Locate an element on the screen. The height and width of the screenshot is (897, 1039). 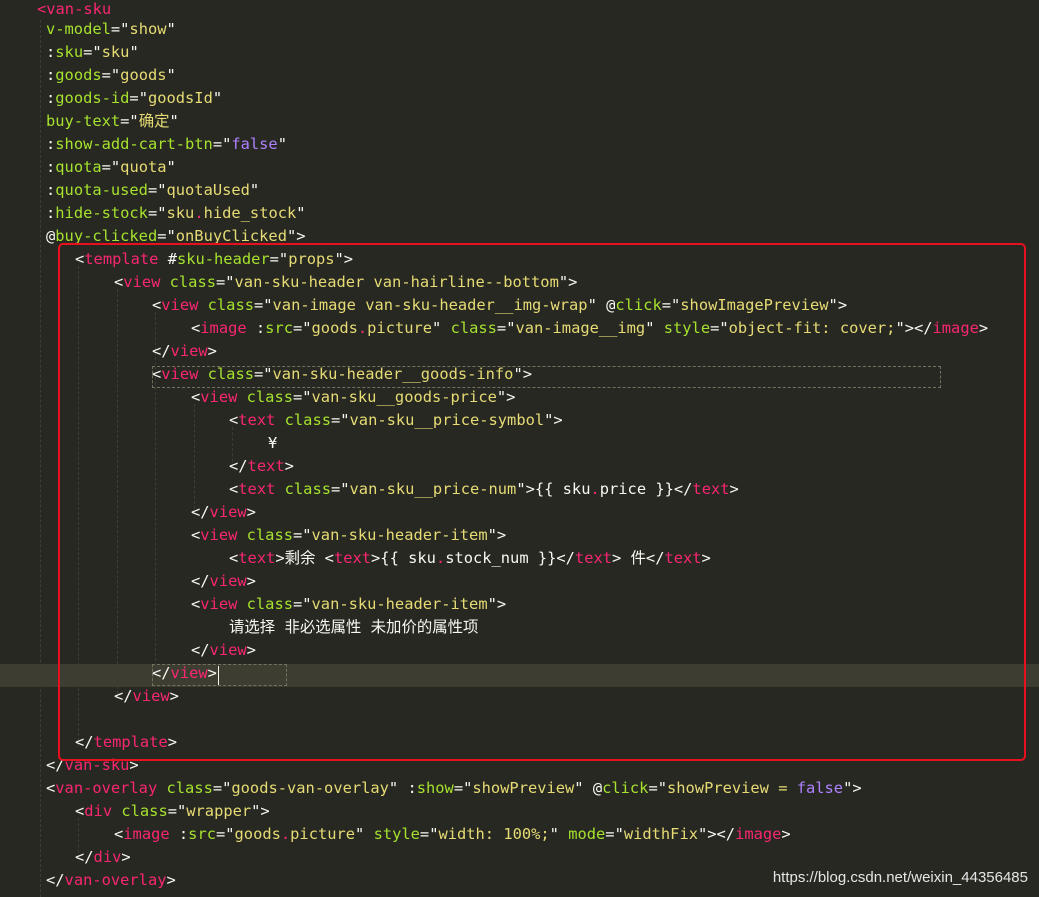
code-token: wrapper is located at coordinates (219, 811).